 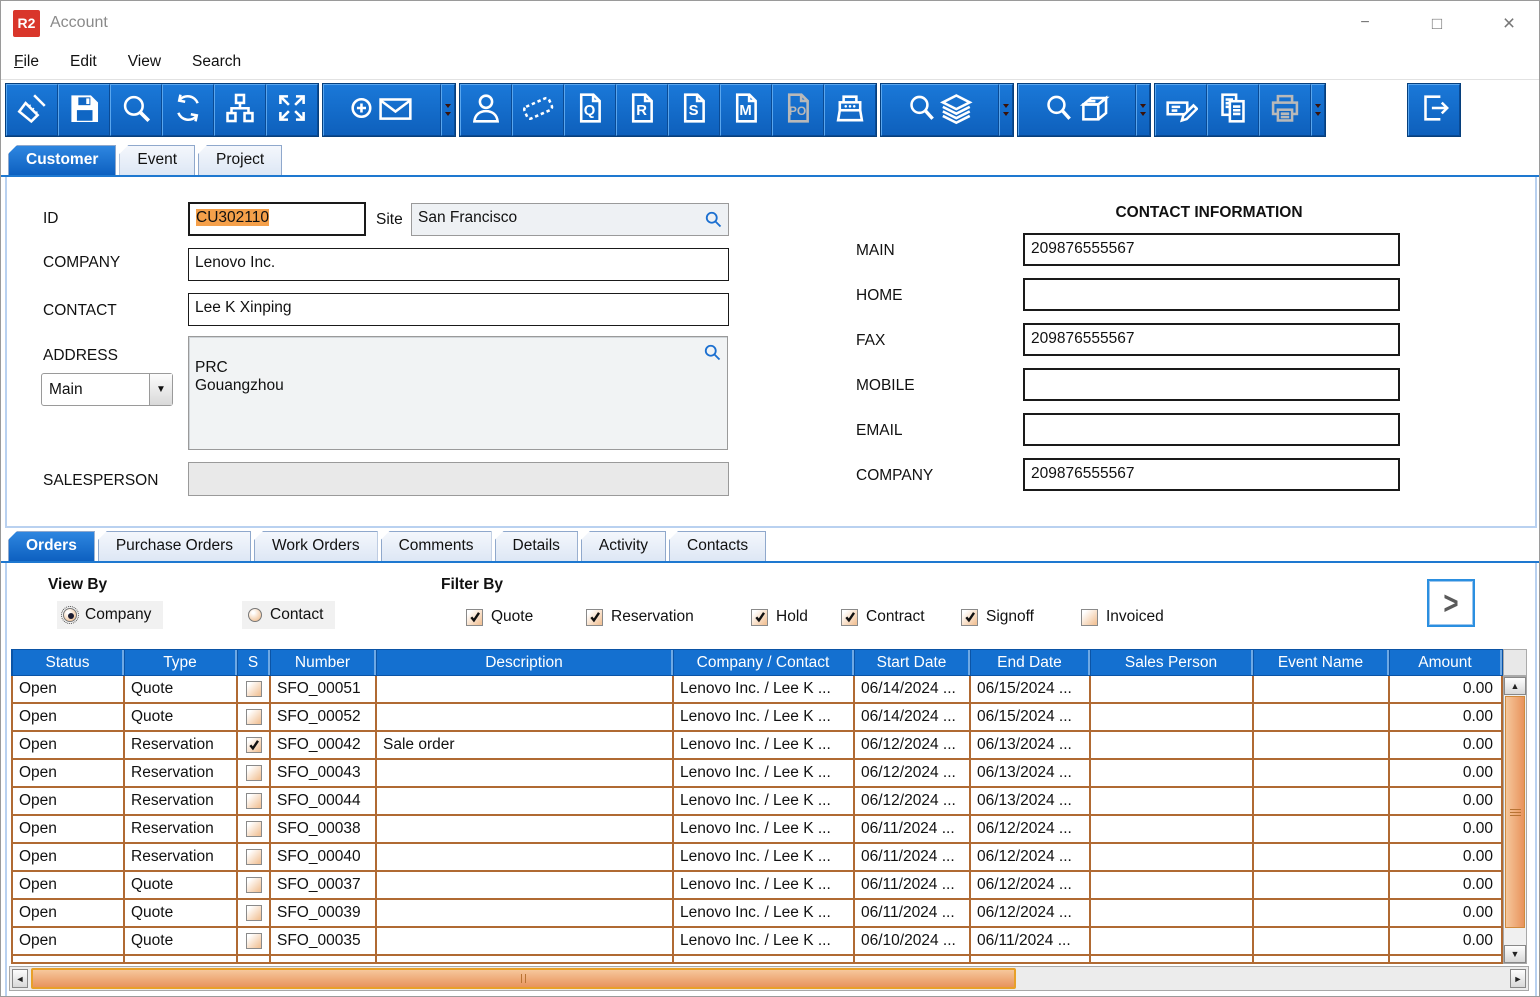 I want to click on scroll-left-button: ◄, so click(x=20, y=978).